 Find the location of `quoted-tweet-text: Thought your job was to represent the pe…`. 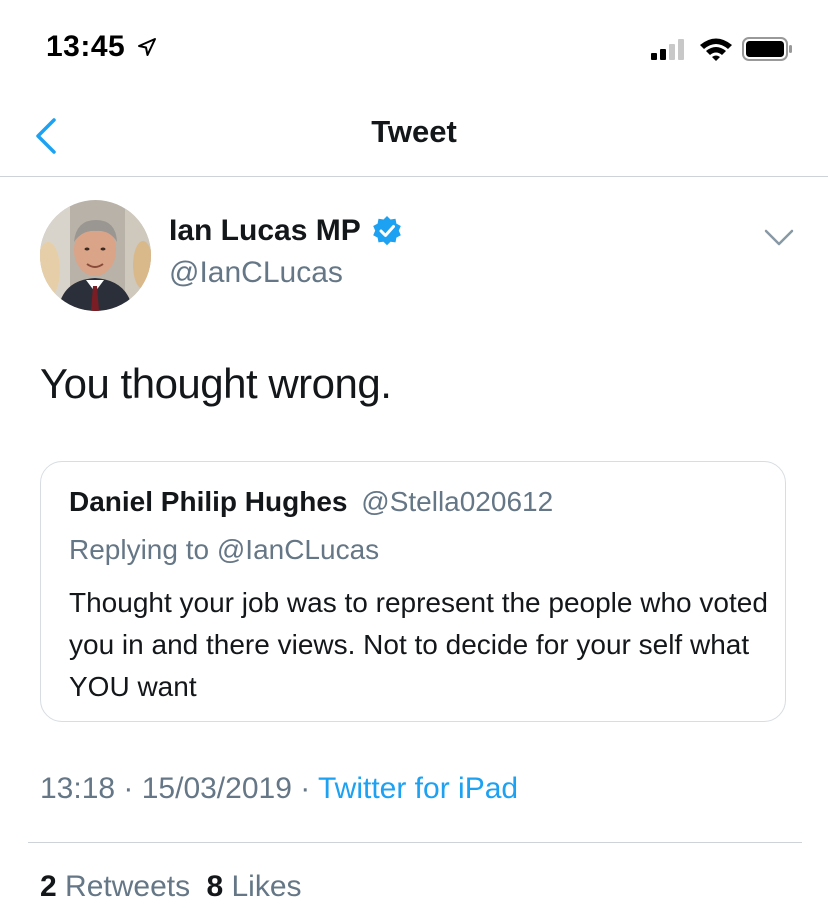

quoted-tweet-text: Thought your job was to represent the pe… is located at coordinates (418, 644).